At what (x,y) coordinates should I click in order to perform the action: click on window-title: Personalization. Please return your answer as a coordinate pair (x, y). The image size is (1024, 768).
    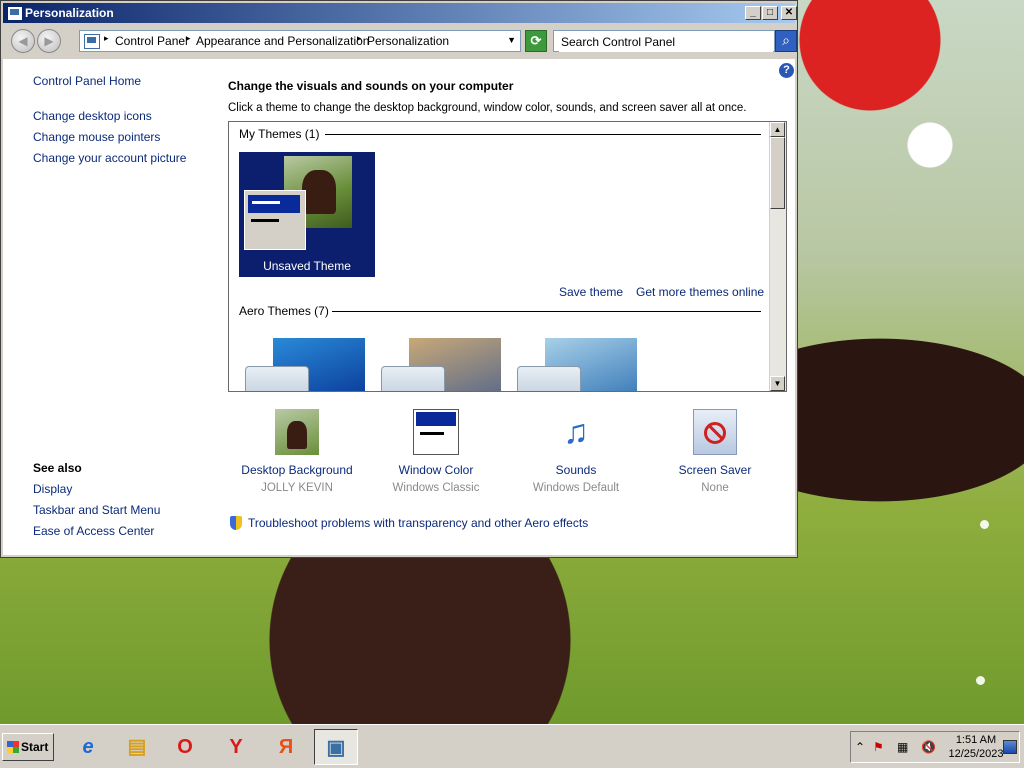
    Looking at the image, I should click on (69, 13).